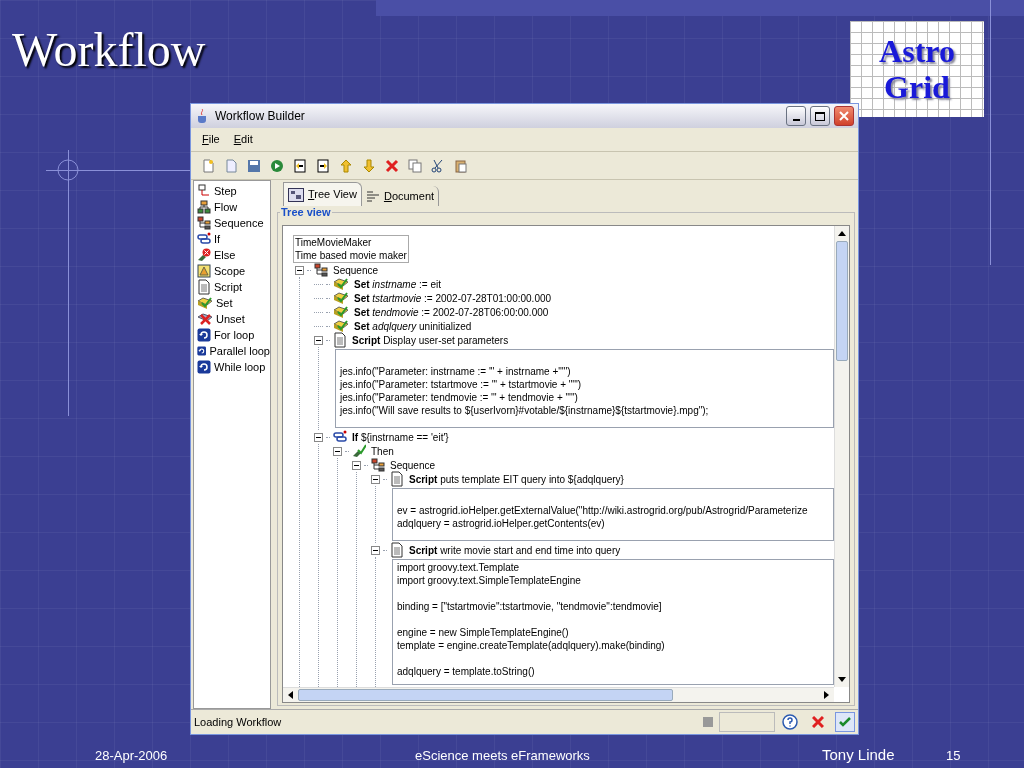 Image resolution: width=1024 pixels, height=768 pixels. I want to click on tab: Tree View, so click(322, 194).